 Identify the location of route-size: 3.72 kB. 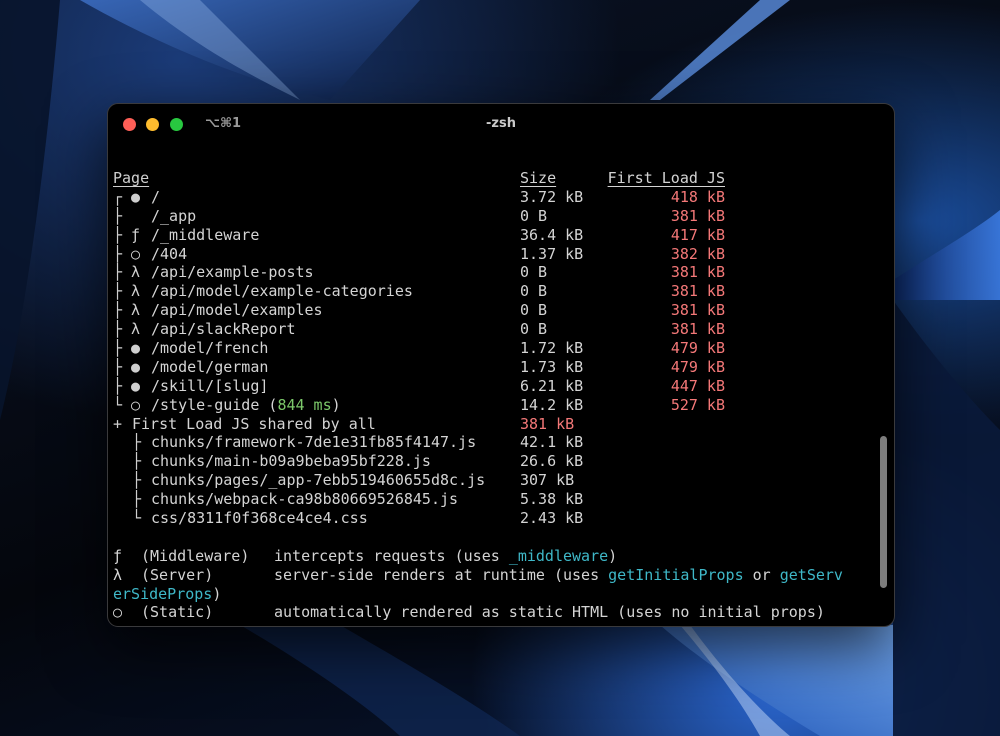
(552, 196).